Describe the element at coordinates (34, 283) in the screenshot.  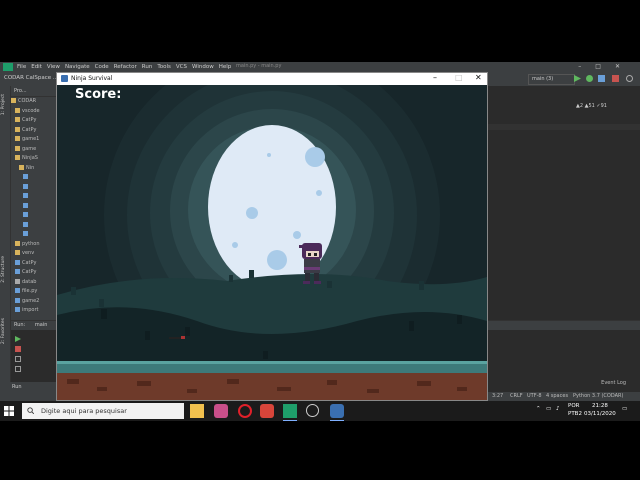
I see `project-tree-item: datab` at that location.